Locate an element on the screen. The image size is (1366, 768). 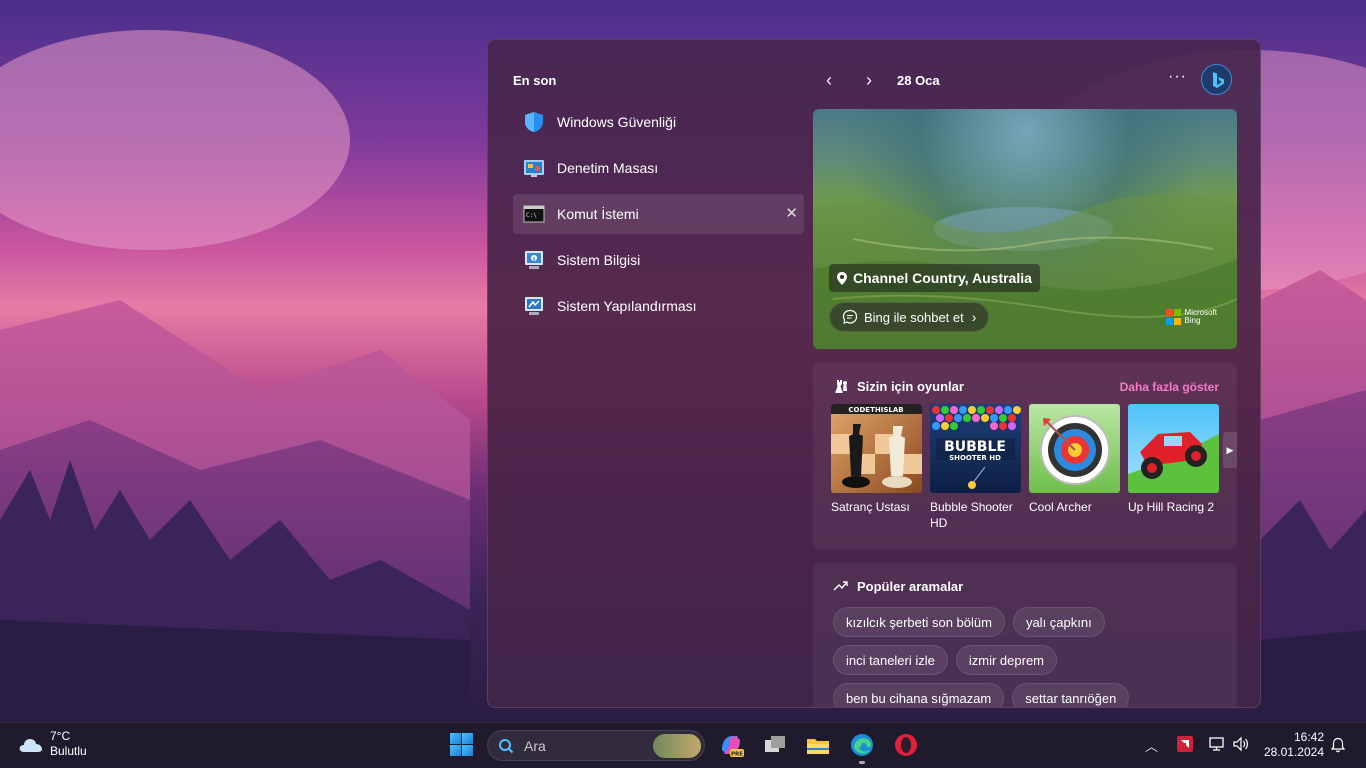
running-indicator is located at coordinates (862, 762).